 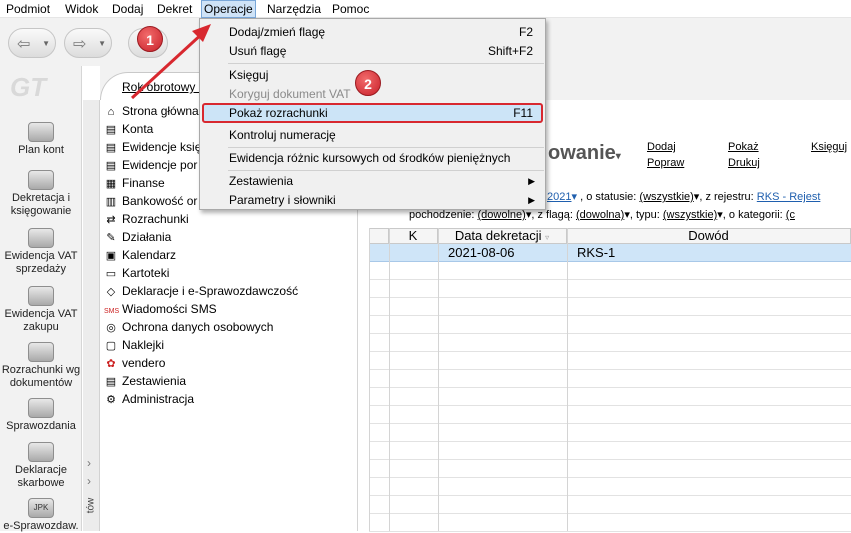 I want to click on menu-item-zestawienia: Zestawienia ▶, so click(x=372, y=181).